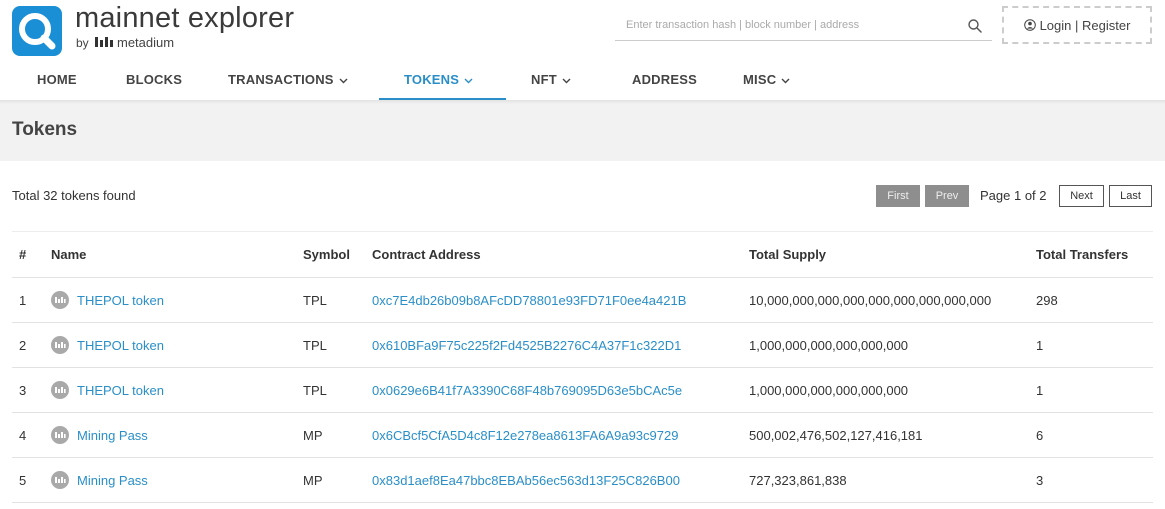  What do you see at coordinates (82, 43) in the screenshot?
I see `brand-by-text: by` at bounding box center [82, 43].